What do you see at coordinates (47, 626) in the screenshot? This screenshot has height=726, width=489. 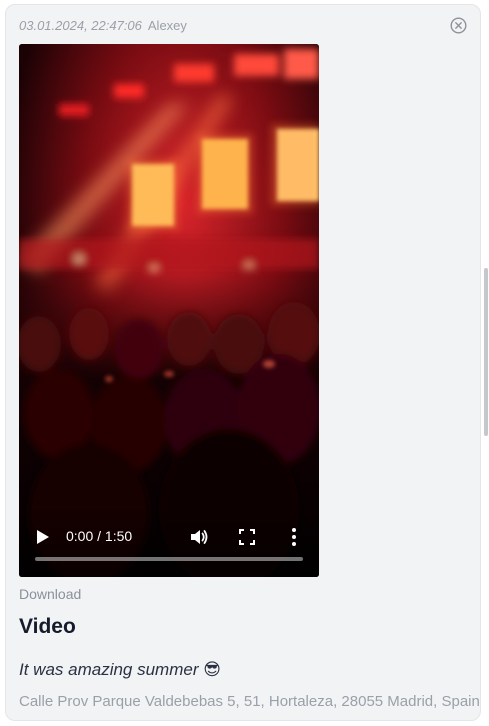 I see `message-title: Video` at bounding box center [47, 626].